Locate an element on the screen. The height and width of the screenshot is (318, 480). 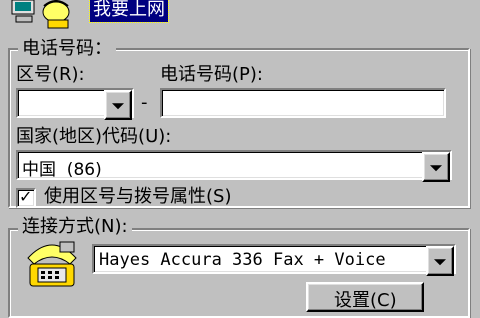
country-code-label: 国家(地区)代码(U): is located at coordinates (94, 136).